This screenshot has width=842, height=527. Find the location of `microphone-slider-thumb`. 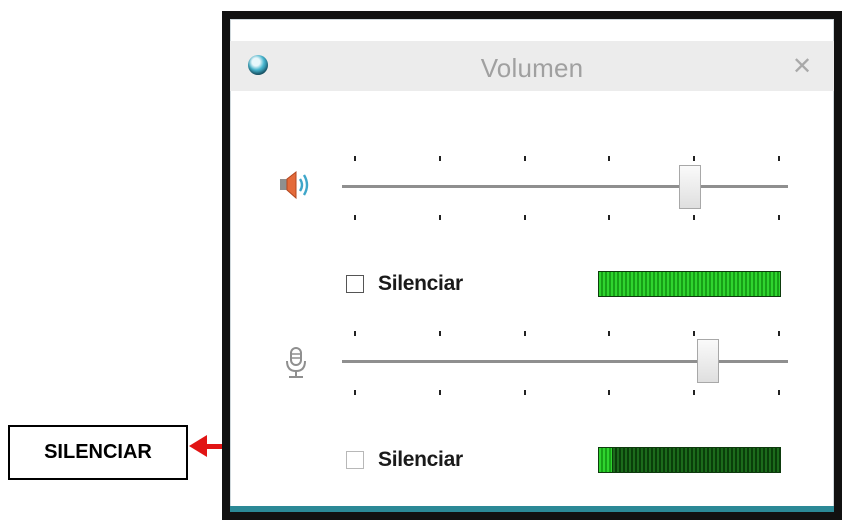

microphone-slider-thumb is located at coordinates (707, 361).